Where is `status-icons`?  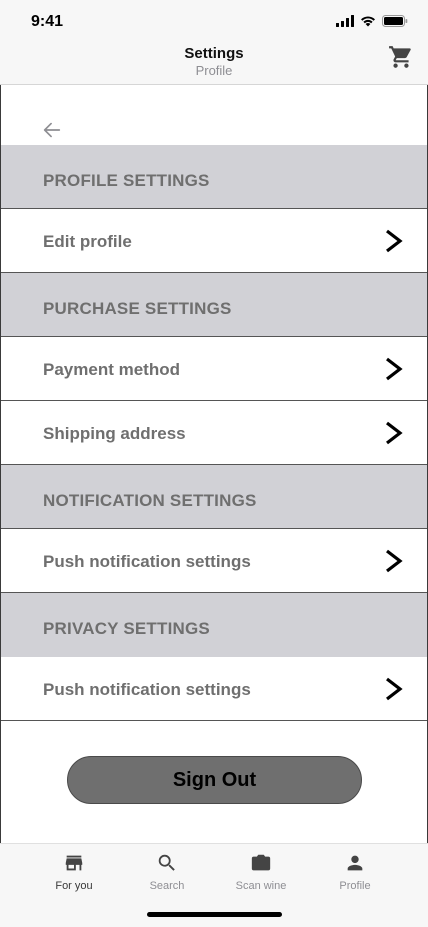 status-icons is located at coordinates (372, 21).